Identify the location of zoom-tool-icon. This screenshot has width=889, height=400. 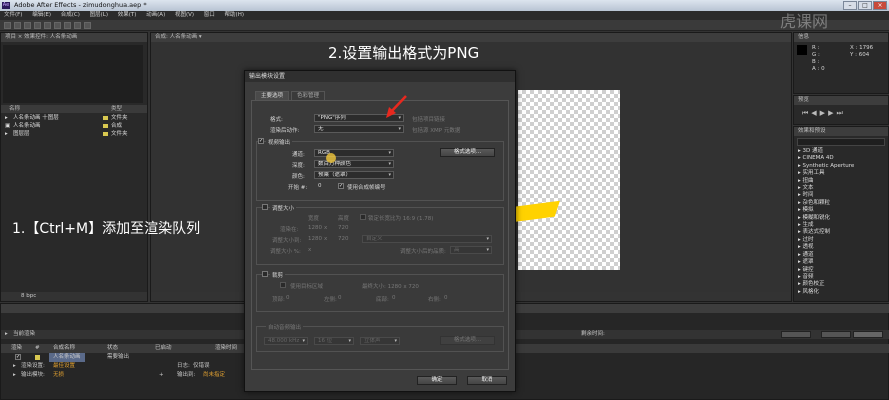
(27, 25).